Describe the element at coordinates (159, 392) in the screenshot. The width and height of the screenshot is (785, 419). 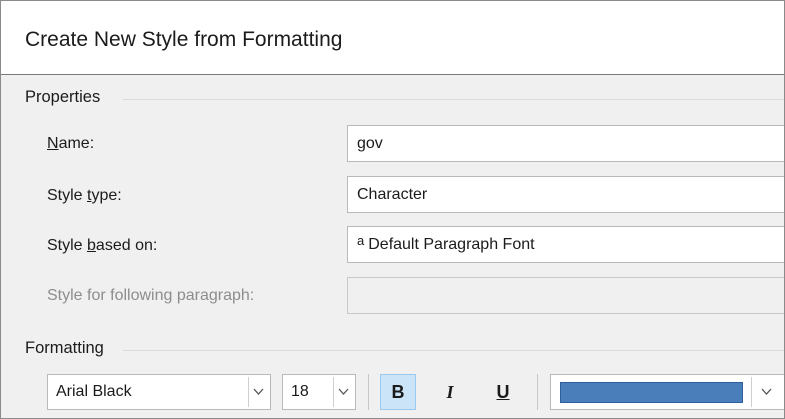
I see `font-name-select: Arial Black` at that location.